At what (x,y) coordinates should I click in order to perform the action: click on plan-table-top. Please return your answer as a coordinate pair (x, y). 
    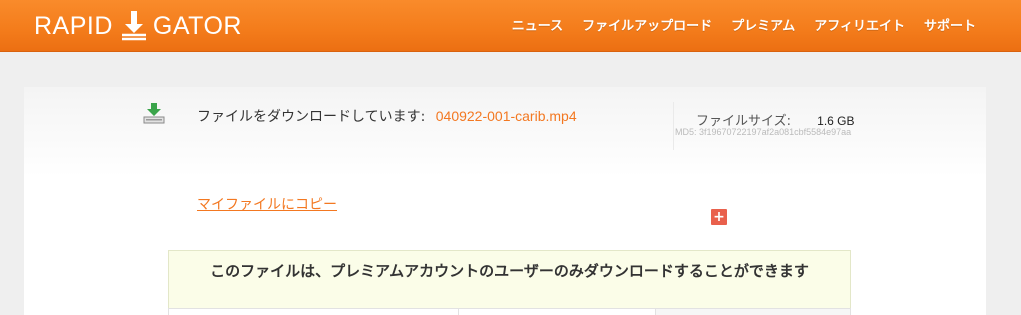
    Looking at the image, I should click on (509, 311).